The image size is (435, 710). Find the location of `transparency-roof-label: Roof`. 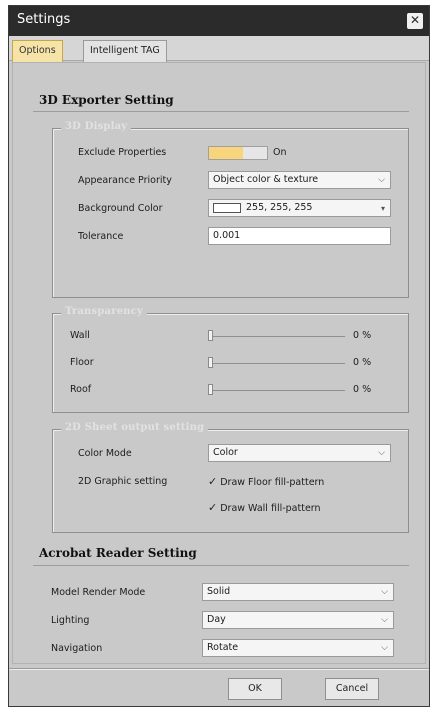

transparency-roof-label: Roof is located at coordinates (81, 389).